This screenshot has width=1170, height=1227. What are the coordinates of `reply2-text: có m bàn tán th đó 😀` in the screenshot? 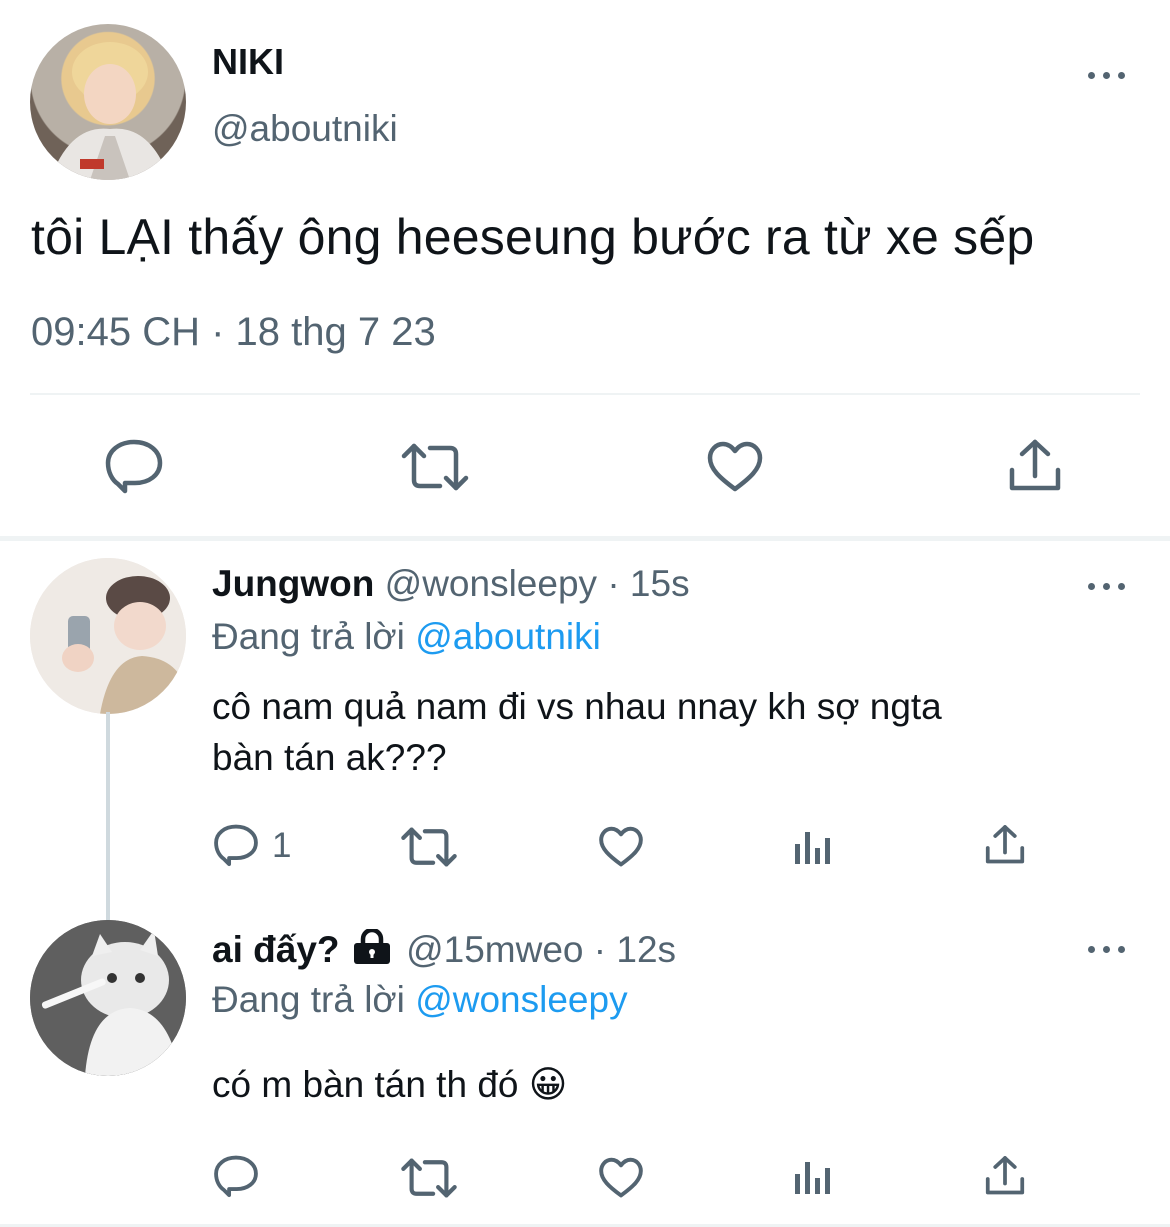 It's located at (389, 1084).